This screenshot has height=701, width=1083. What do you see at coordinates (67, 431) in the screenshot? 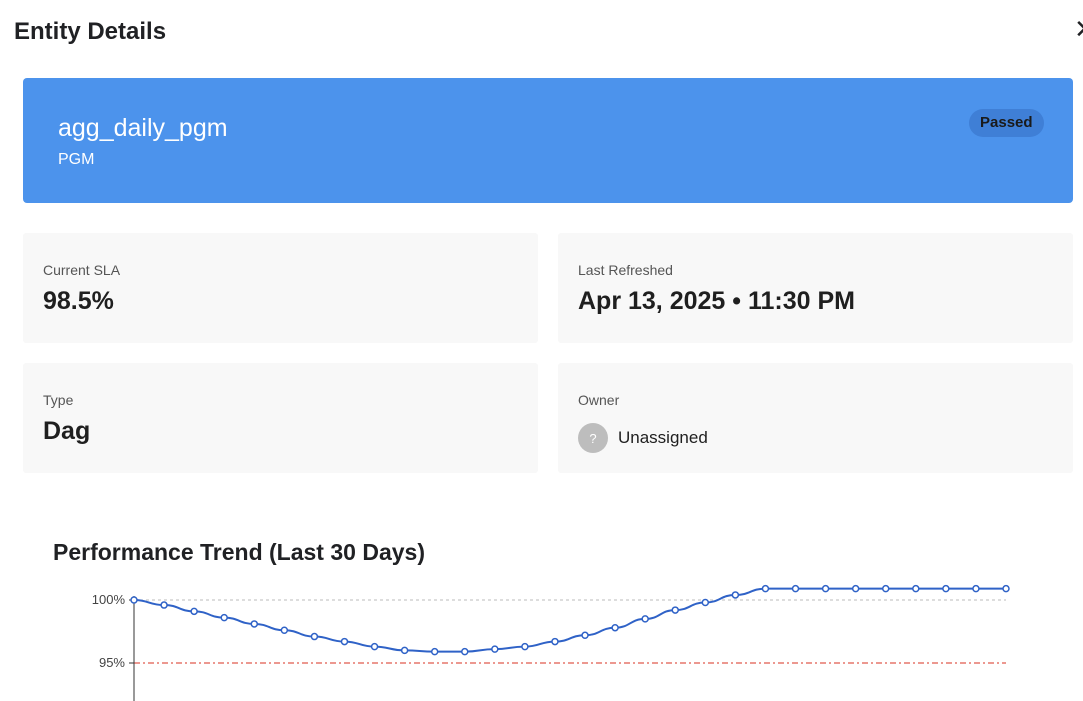
I see `type-value: Dag` at bounding box center [67, 431].